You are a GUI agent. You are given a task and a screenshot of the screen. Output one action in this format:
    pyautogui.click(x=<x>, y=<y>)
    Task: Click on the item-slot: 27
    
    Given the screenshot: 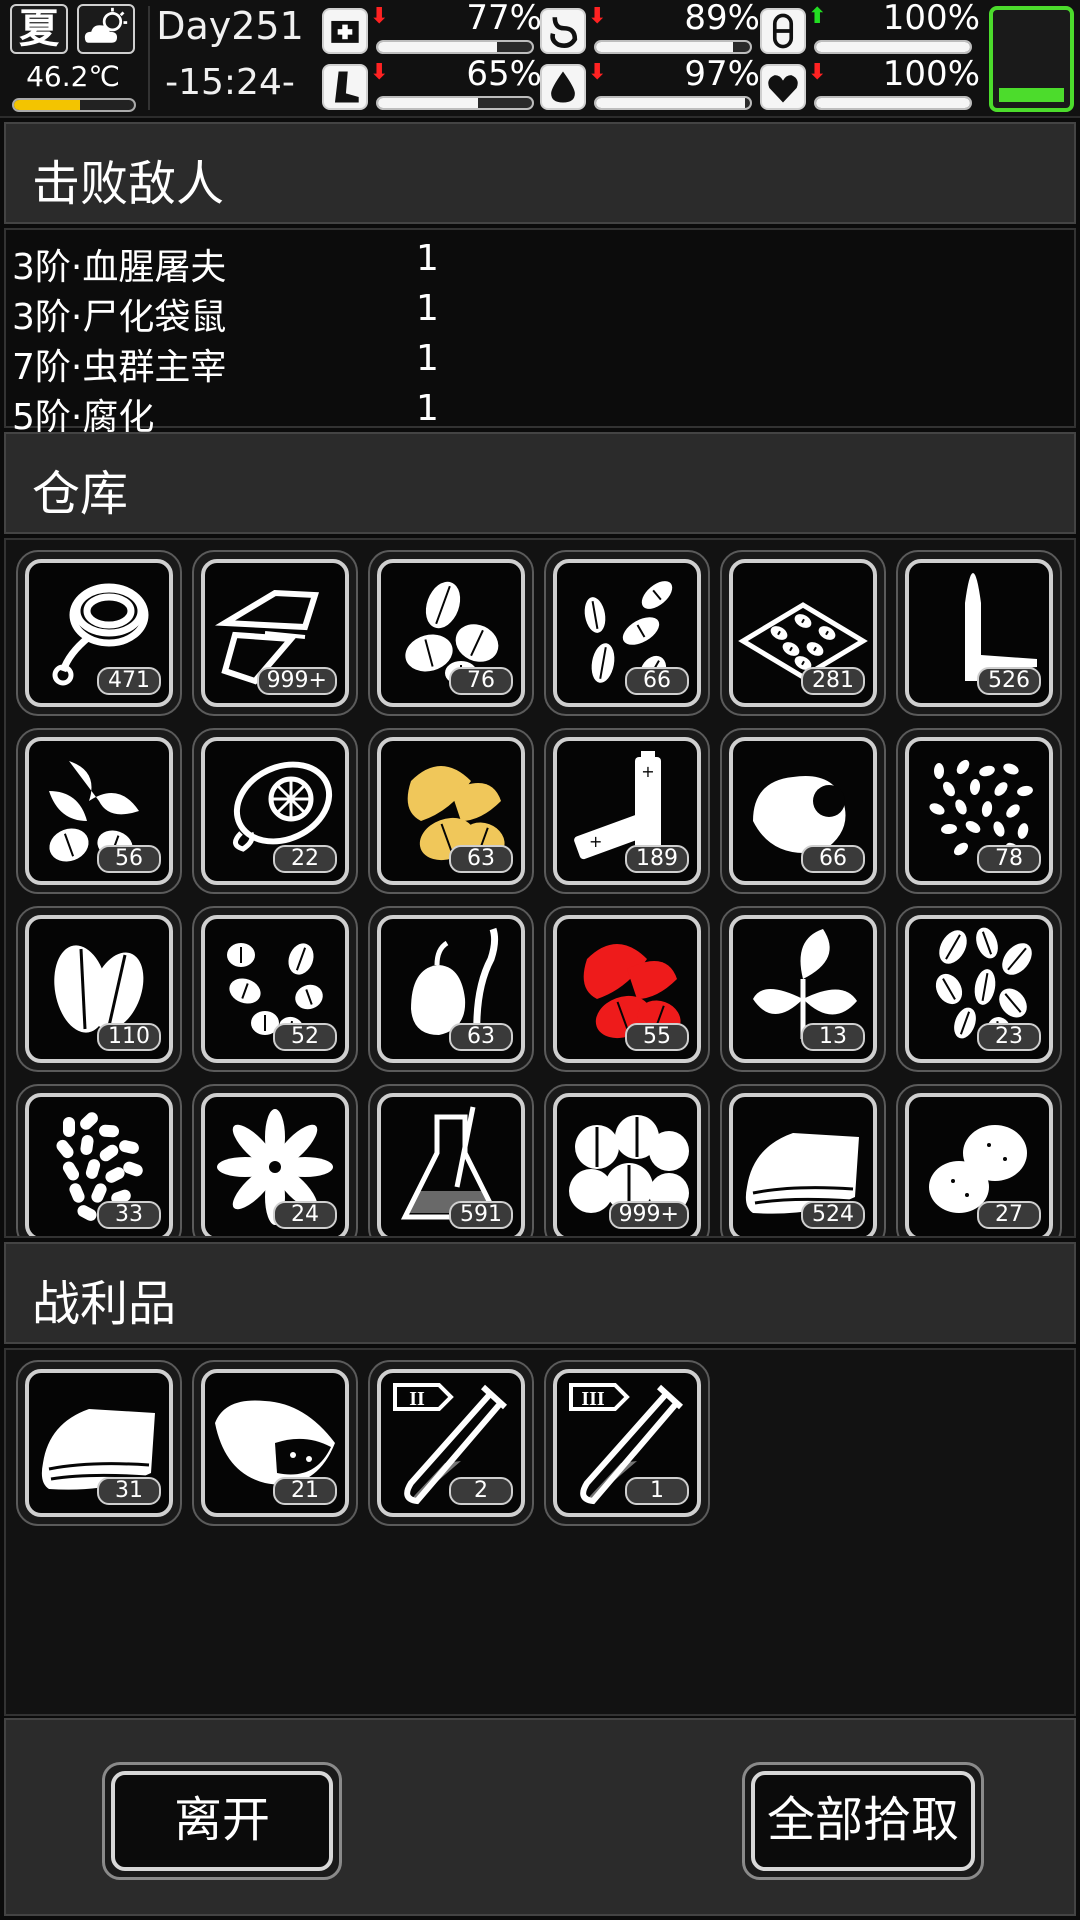 What is the action you would take?
    pyautogui.click(x=979, y=1160)
    